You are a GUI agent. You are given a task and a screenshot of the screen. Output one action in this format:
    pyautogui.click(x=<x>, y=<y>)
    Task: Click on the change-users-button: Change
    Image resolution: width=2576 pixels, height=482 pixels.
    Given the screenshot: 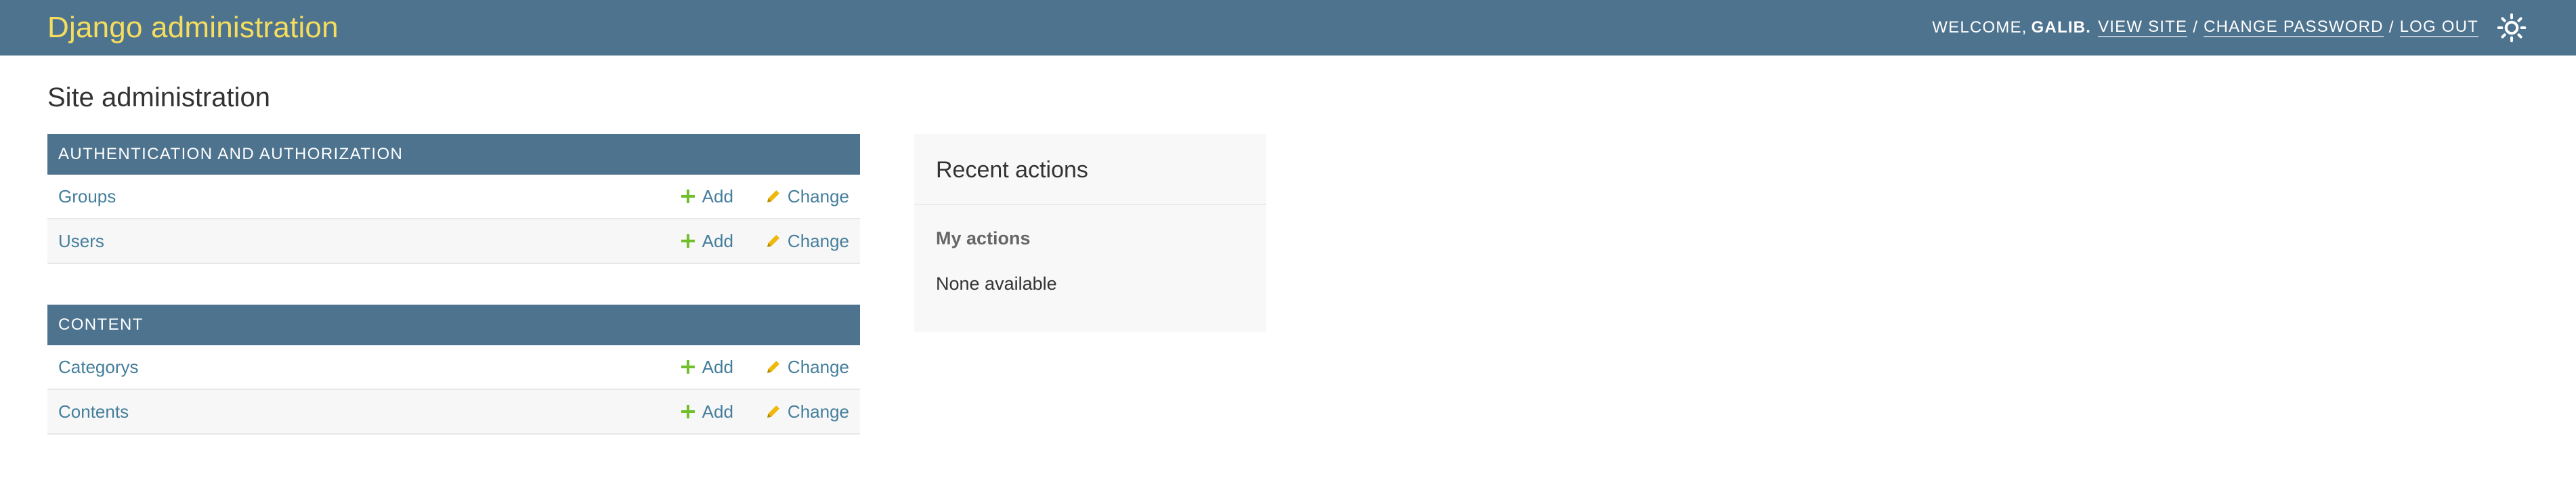 What is the action you would take?
    pyautogui.click(x=807, y=242)
    